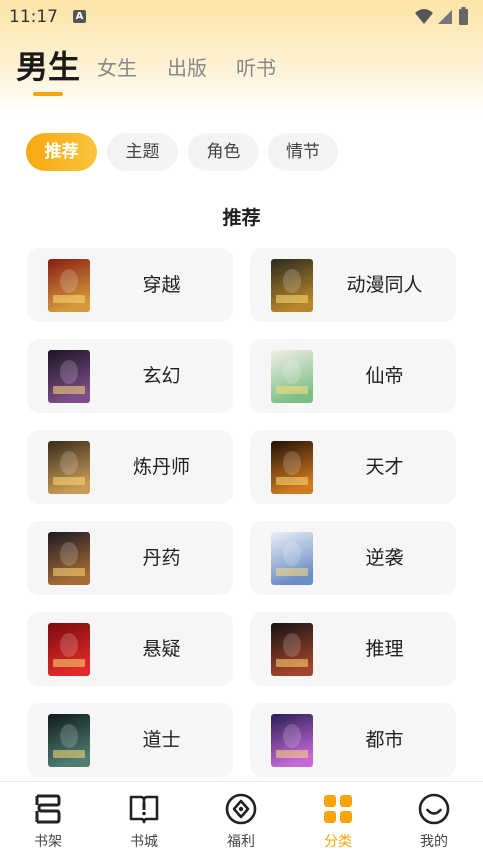 The image size is (483, 858). Describe the element at coordinates (463, 17) in the screenshot. I see `battery-icon` at that location.